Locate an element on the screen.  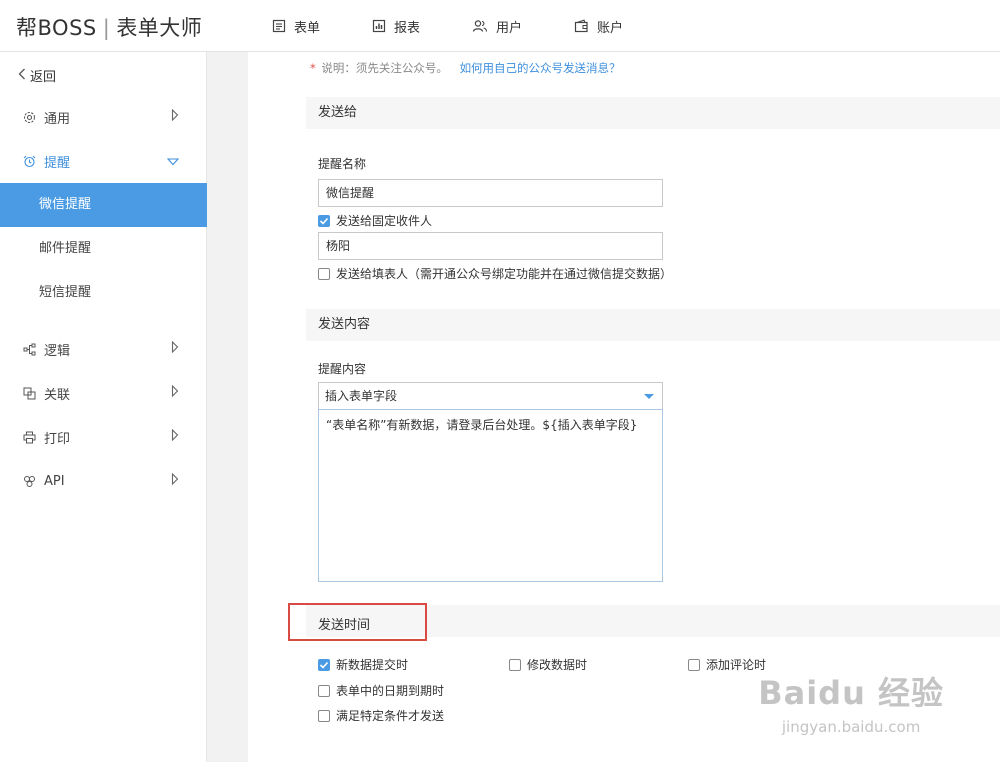
option-add-comment: 添加评论时 is located at coordinates (727, 664).